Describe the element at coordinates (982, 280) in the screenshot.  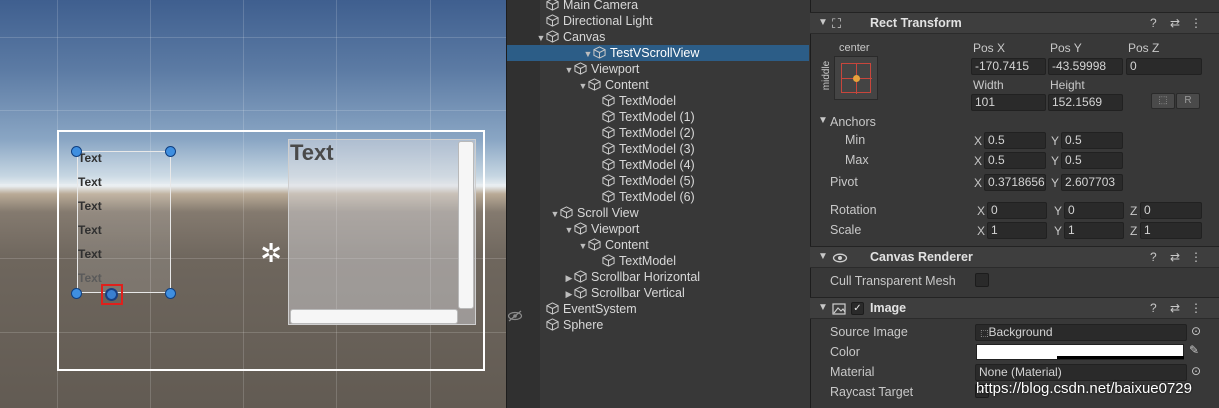
I see `cull-transparent-mesh-checkbox` at that location.